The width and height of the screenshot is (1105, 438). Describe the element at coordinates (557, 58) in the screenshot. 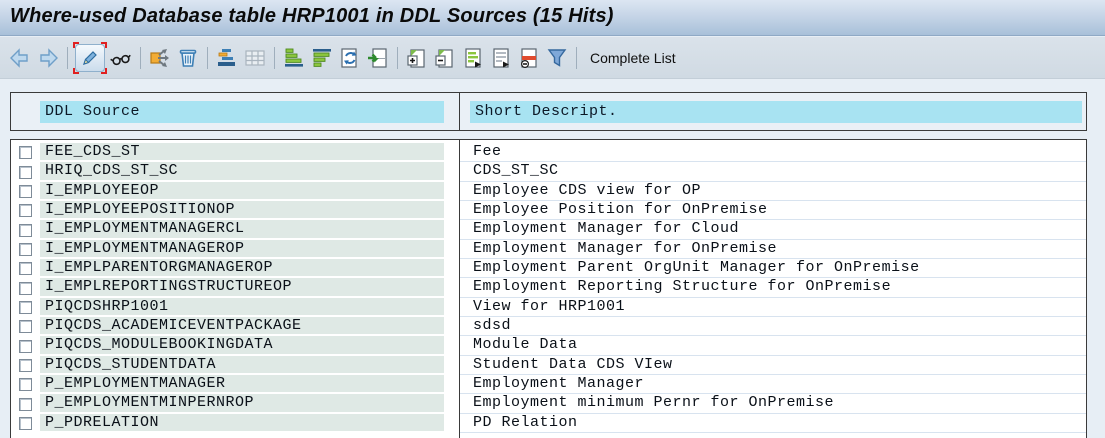

I see `filter-icon` at that location.